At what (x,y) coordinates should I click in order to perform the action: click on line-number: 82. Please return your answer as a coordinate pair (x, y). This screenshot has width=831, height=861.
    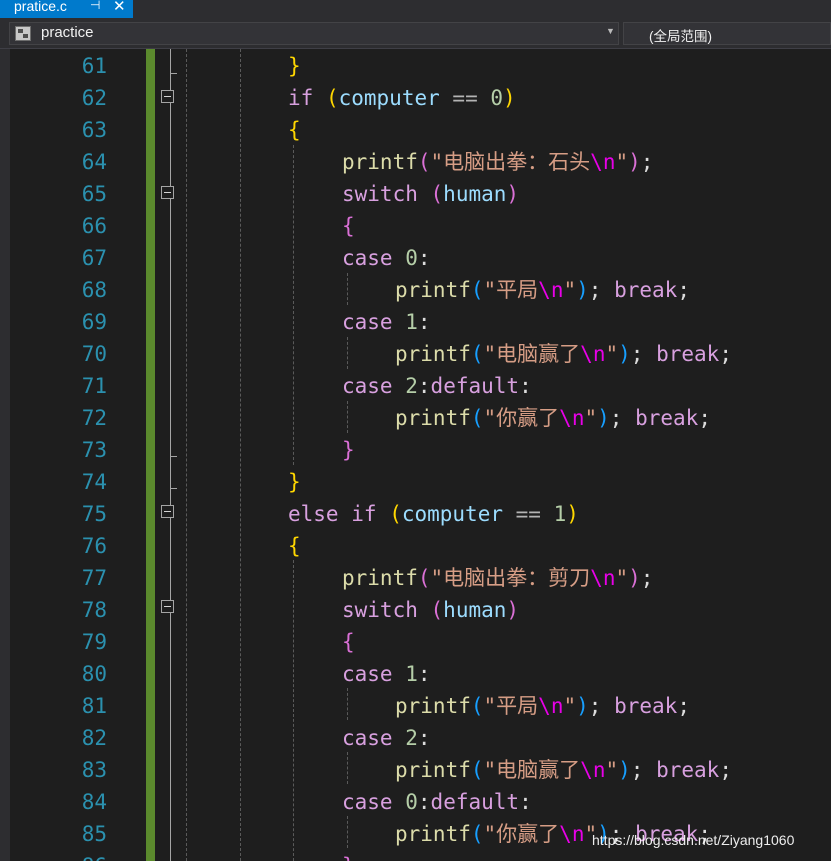
    Looking at the image, I should click on (94, 738).